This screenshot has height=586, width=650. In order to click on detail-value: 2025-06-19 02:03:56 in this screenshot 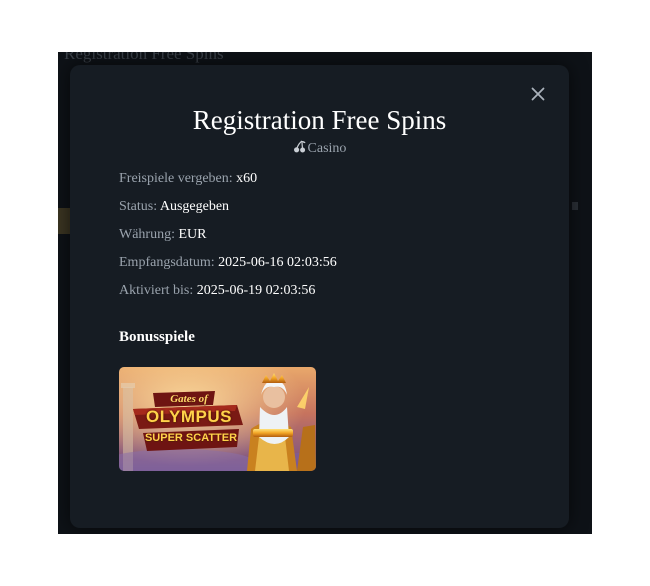, I will do `click(256, 290)`.